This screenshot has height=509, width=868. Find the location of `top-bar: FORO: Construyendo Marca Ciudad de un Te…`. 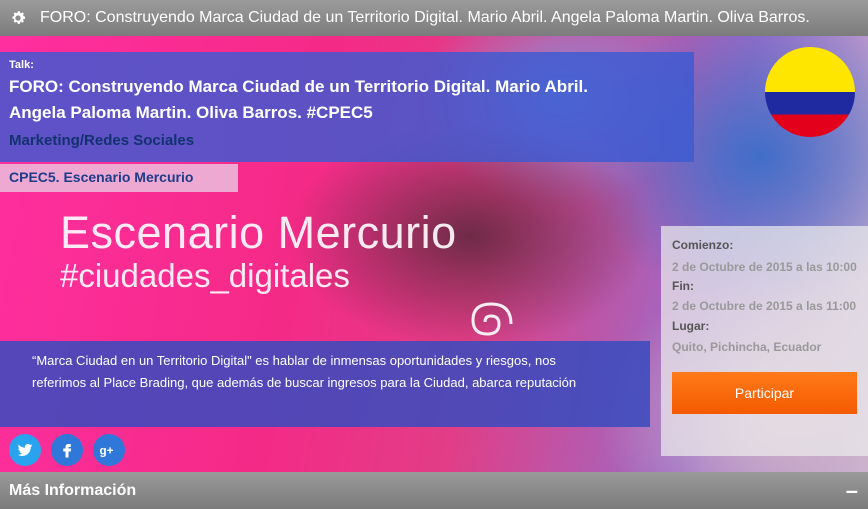

top-bar: FORO: Construyendo Marca Ciudad de un Te… is located at coordinates (434, 18).